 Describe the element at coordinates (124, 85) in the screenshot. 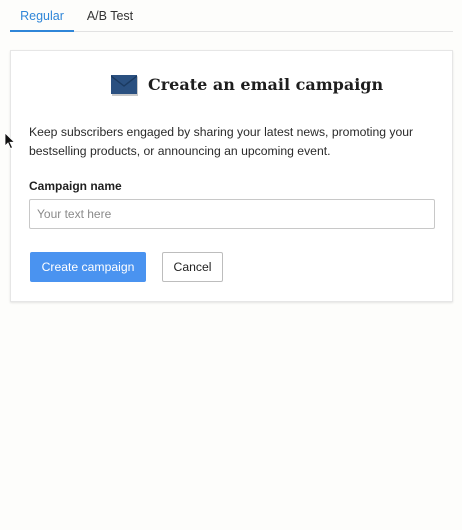

I see `envelope-icon` at that location.